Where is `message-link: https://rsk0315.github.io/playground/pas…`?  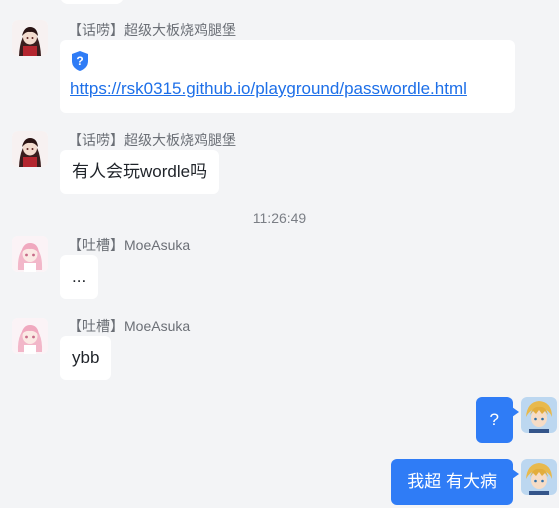 message-link: https://rsk0315.github.io/playground/pas… is located at coordinates (268, 88).